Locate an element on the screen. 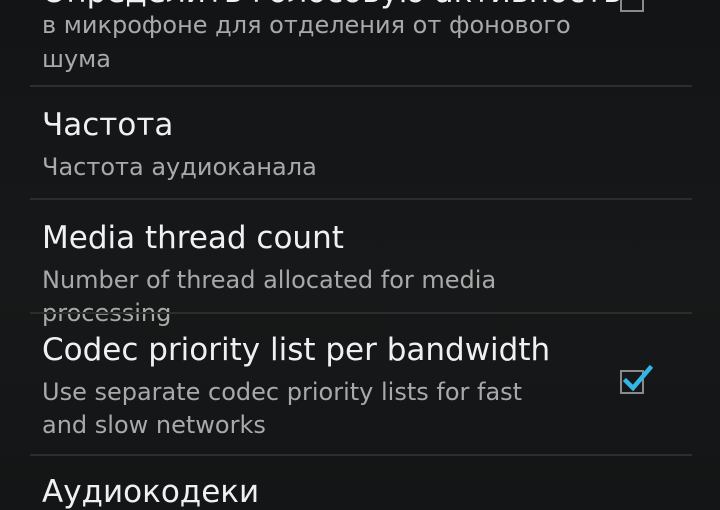 Image resolution: width=720 pixels, height=510 pixels. pref-voice-activity-title: Определить голосовую активность is located at coordinates (331, 5).